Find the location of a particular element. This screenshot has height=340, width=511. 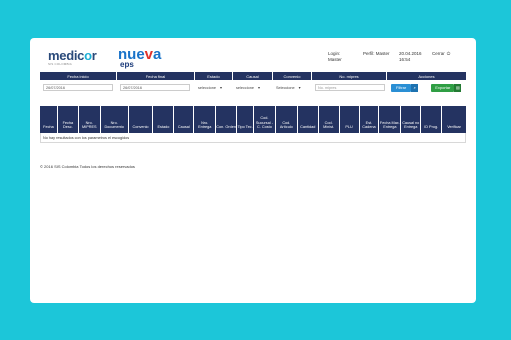

filter-header-mipres: No. mipres is located at coordinates (349, 76).